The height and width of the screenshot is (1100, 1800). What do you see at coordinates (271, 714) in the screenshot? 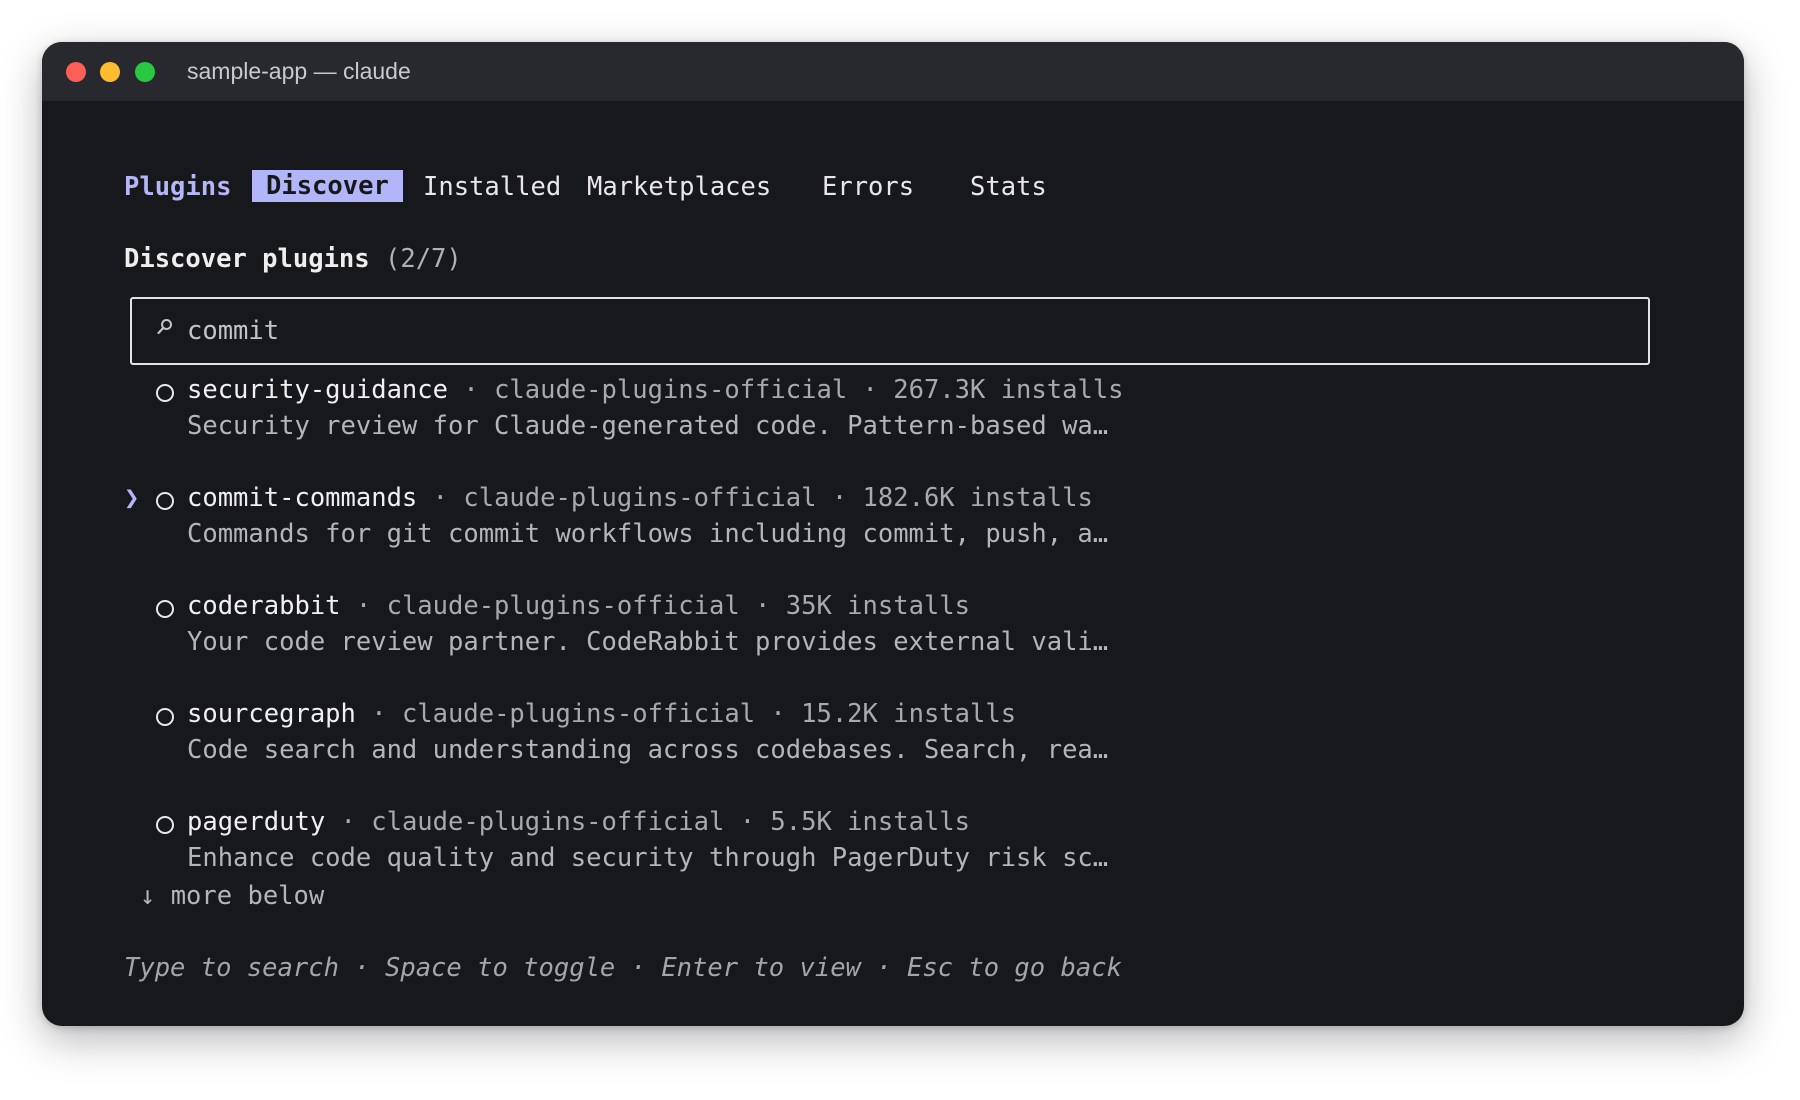
I see `plugin-name: sourcegraph` at bounding box center [271, 714].